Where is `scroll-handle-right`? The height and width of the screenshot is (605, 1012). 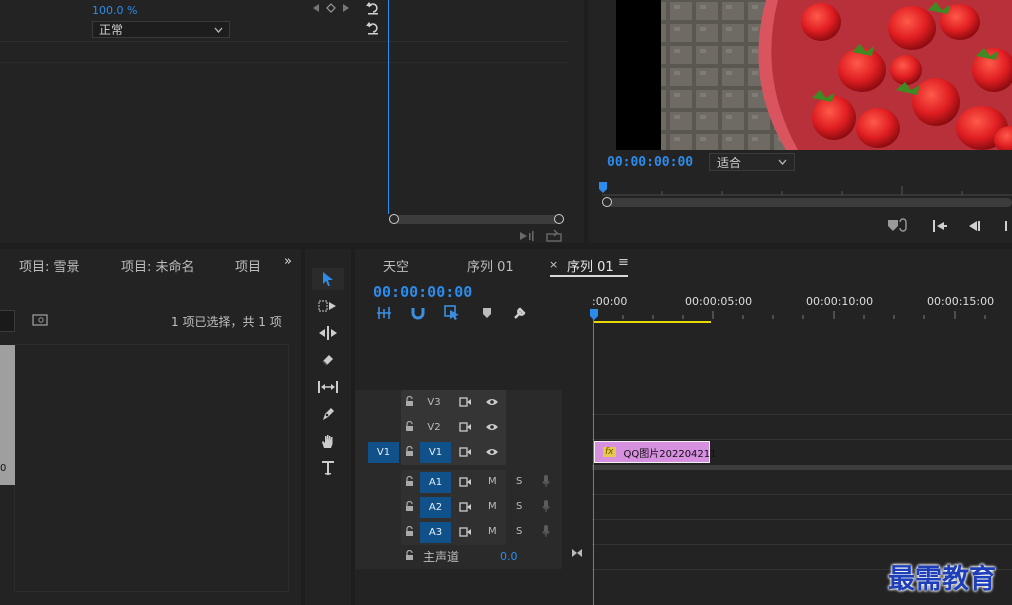 scroll-handle-right is located at coordinates (559, 219).